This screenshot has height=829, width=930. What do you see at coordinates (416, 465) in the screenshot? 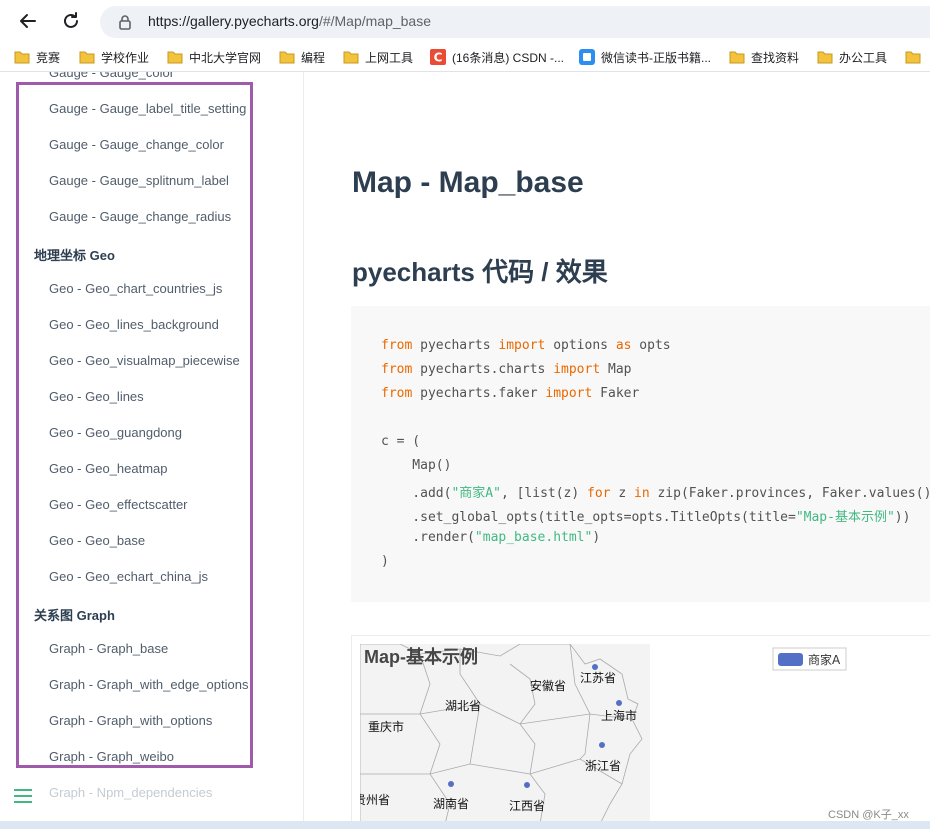
I see `code-line: Map()` at bounding box center [416, 465].